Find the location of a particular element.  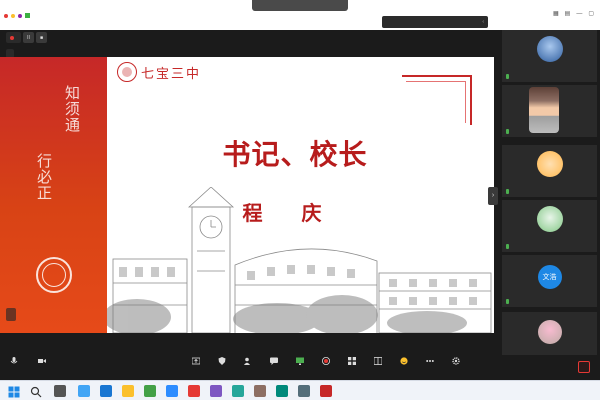

video-feed-image is located at coordinates (544, 110).